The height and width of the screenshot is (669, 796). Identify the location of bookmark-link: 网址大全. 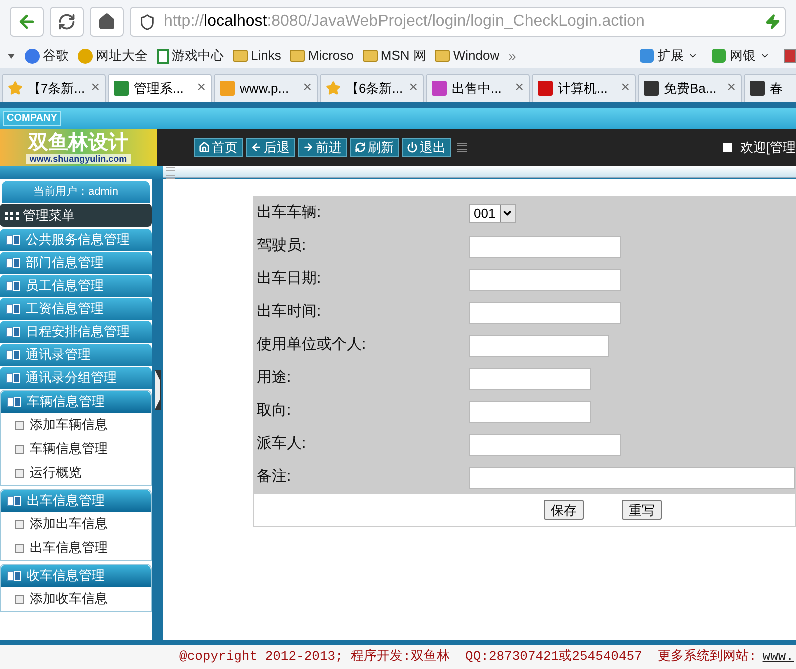
(113, 56).